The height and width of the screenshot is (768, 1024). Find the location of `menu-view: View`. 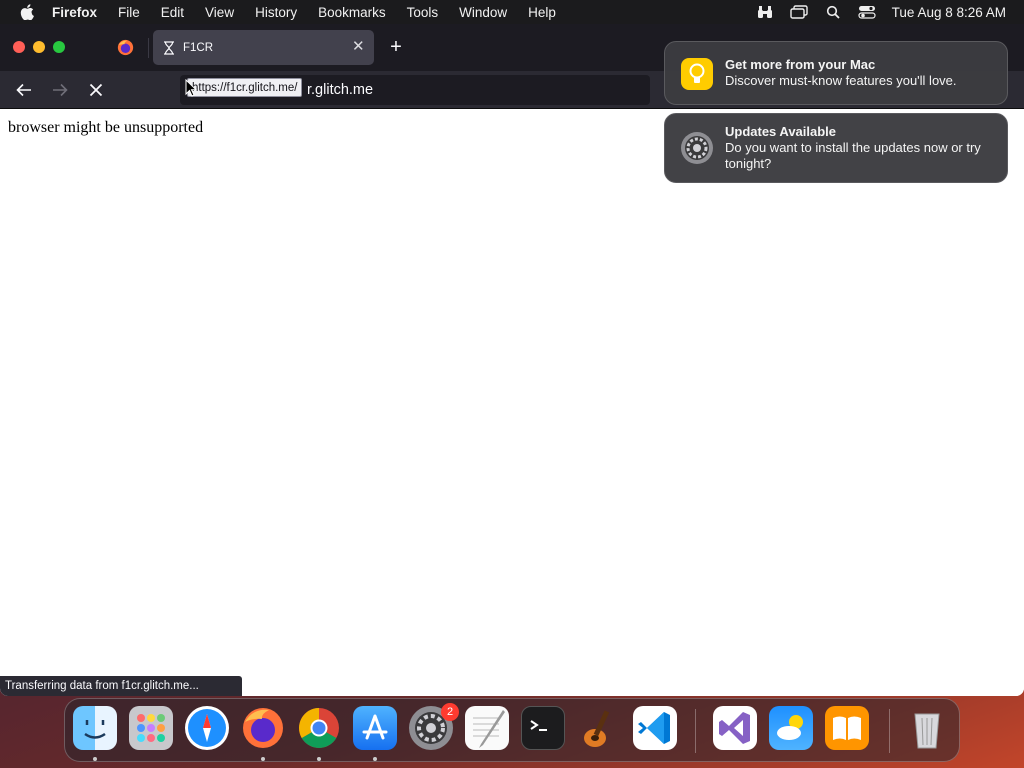

menu-view: View is located at coordinates (219, 12).